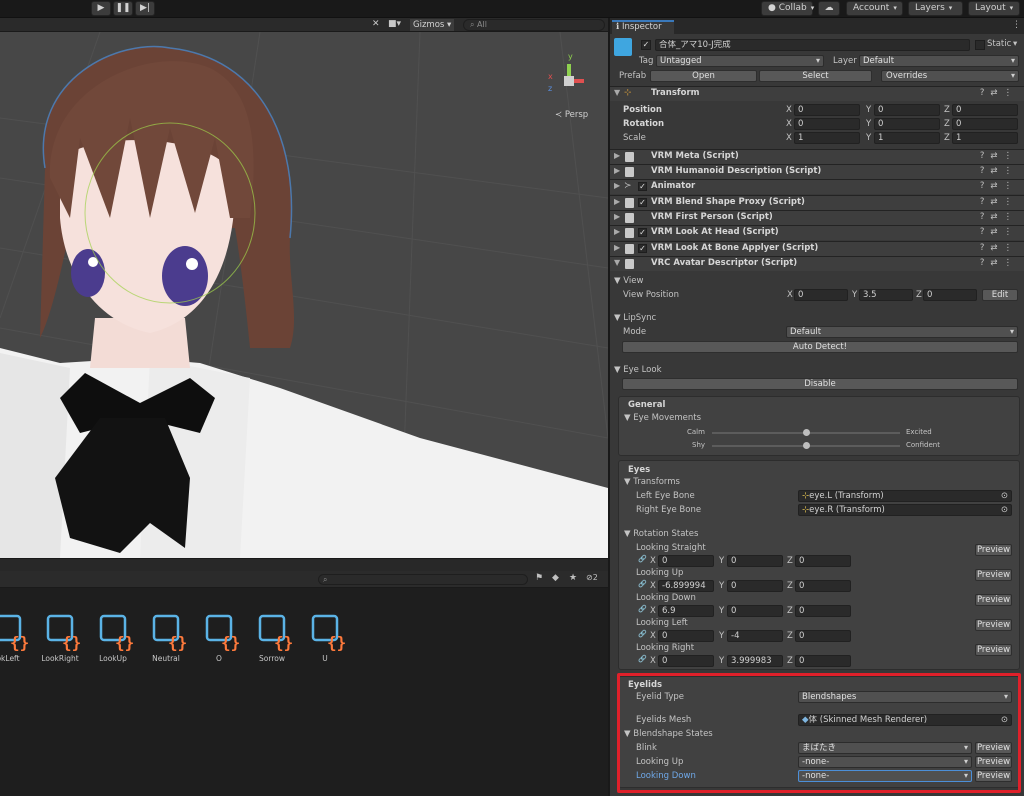 This screenshot has height=796, width=1024. I want to click on cloud-button: ☁, so click(829, 8).